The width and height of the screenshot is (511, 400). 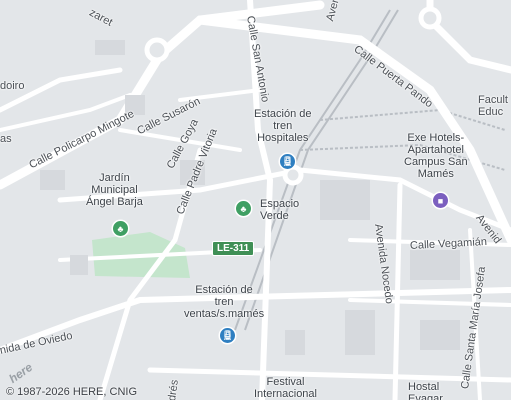 What do you see at coordinates (493, 106) in the screenshot?
I see `place-label-facultad: Facult Educ` at bounding box center [493, 106].